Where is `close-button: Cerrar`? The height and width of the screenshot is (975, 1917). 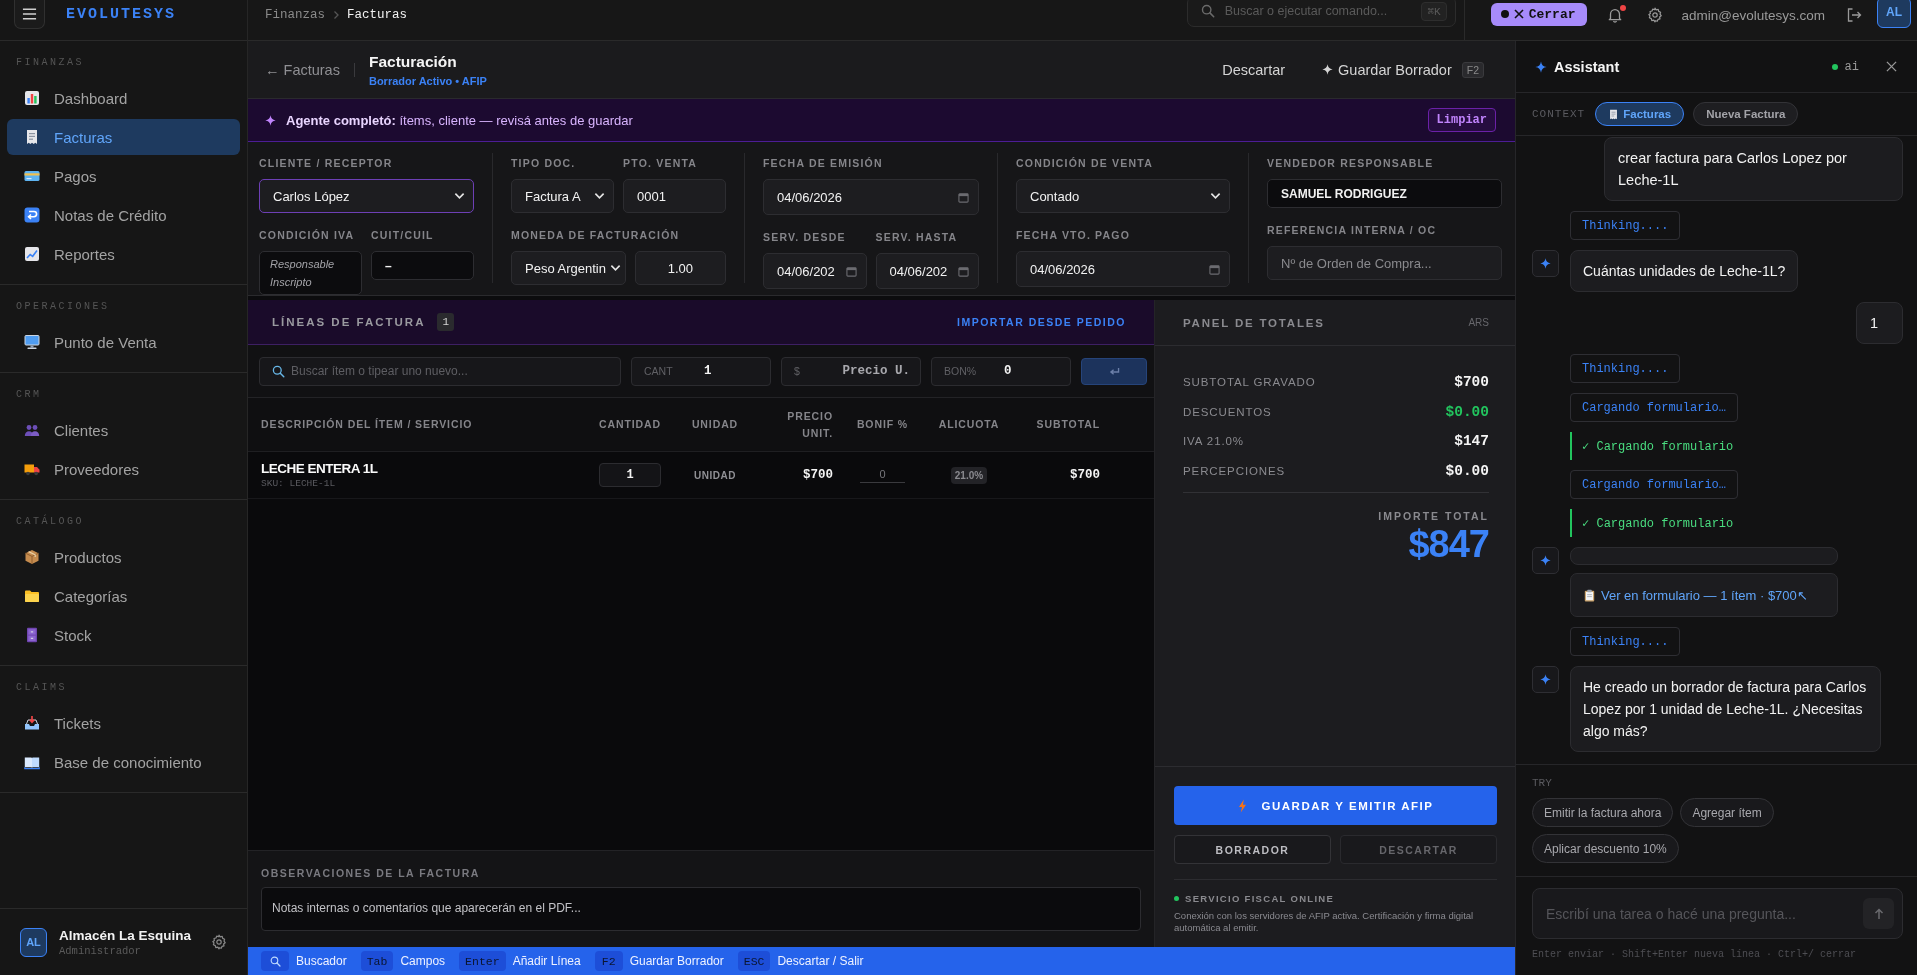
close-button: Cerrar is located at coordinates (1539, 14).